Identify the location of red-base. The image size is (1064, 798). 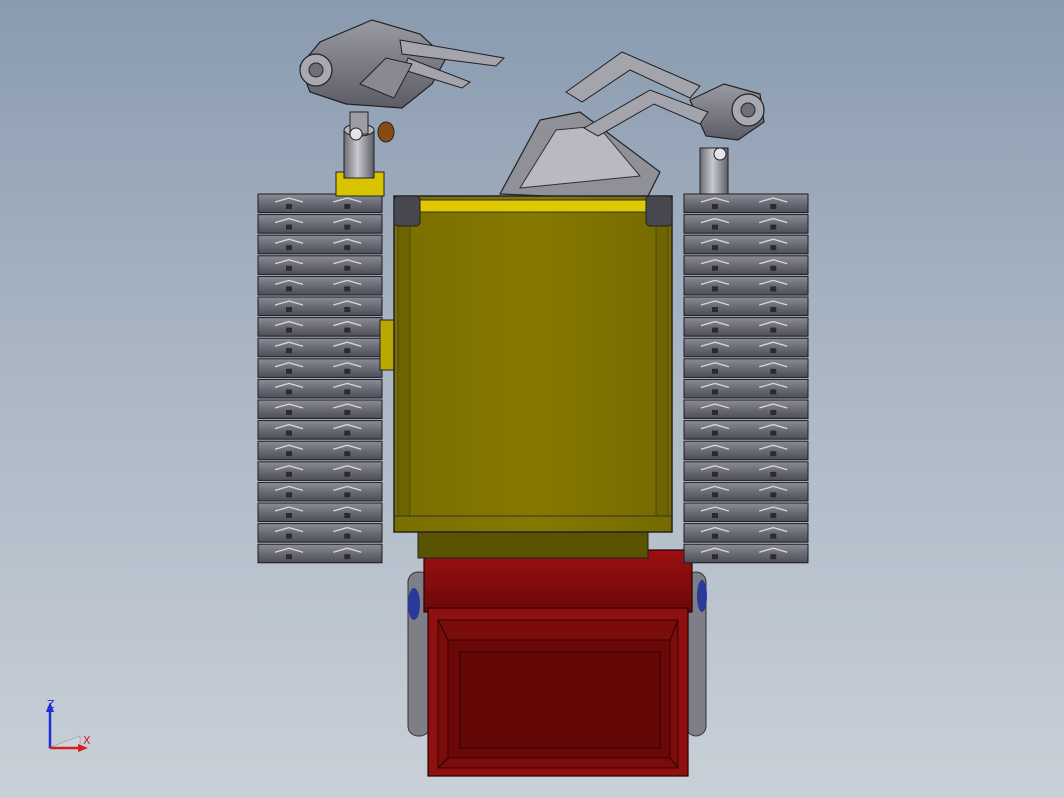
(557, 663).